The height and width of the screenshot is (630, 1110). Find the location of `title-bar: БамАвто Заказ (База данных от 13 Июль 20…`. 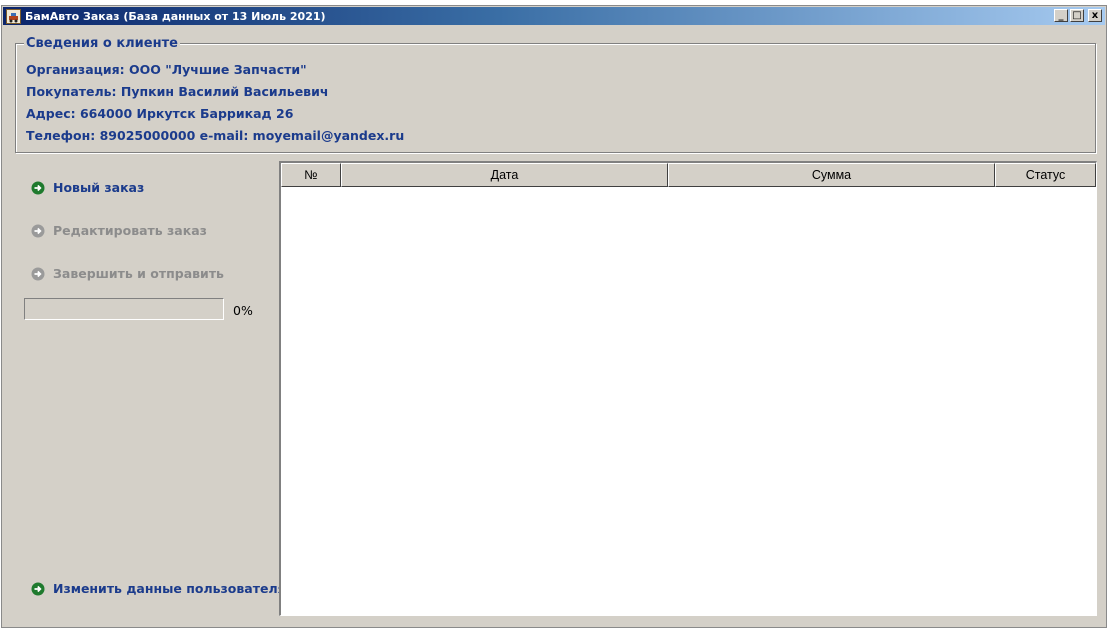

title-bar: БамАвто Заказ (База данных от 13 Июль 20… is located at coordinates (554, 16).